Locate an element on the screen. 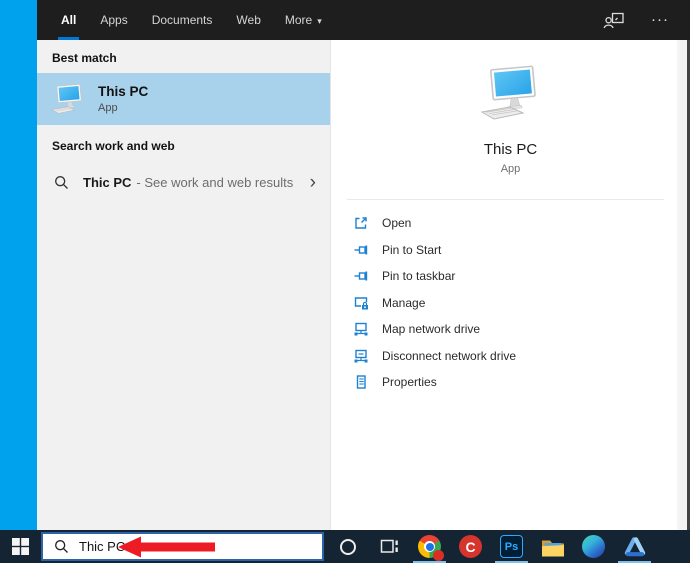 The width and height of the screenshot is (690, 563). tab-apps-label: Apps is located at coordinates (114, 20).